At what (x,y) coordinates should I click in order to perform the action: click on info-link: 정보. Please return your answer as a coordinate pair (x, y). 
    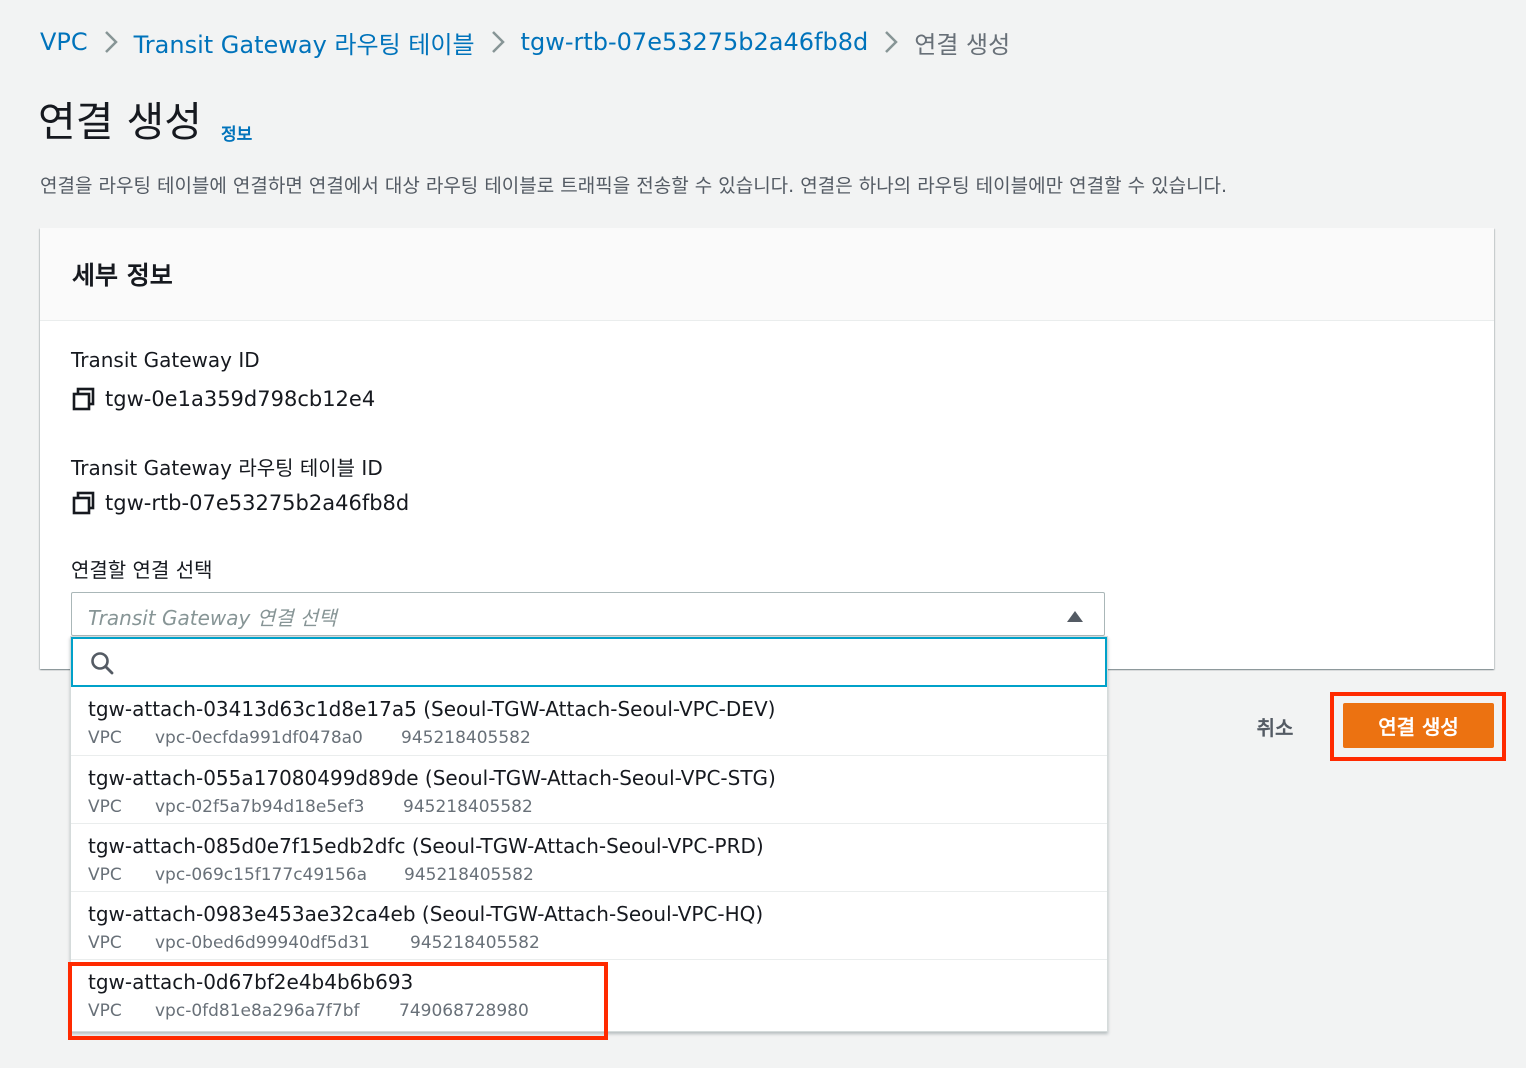
    Looking at the image, I should click on (236, 132).